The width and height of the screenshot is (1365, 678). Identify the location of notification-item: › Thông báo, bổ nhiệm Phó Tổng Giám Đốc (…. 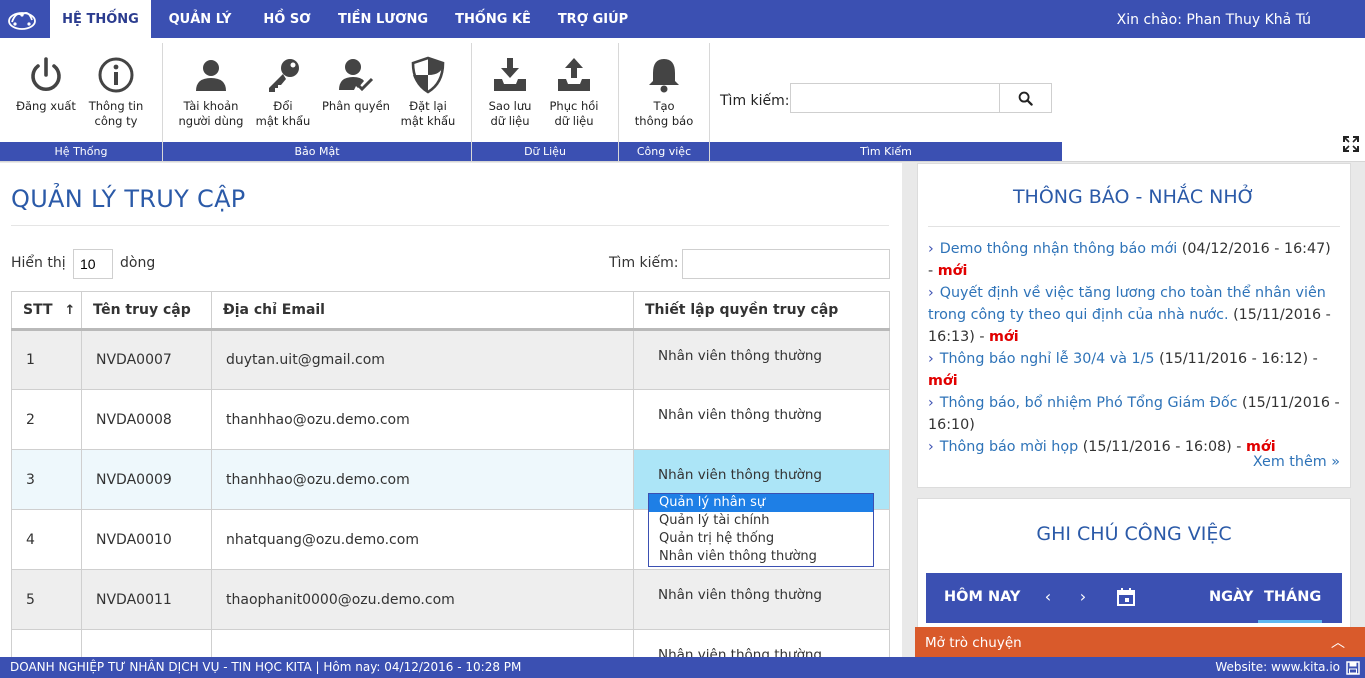
(1134, 414).